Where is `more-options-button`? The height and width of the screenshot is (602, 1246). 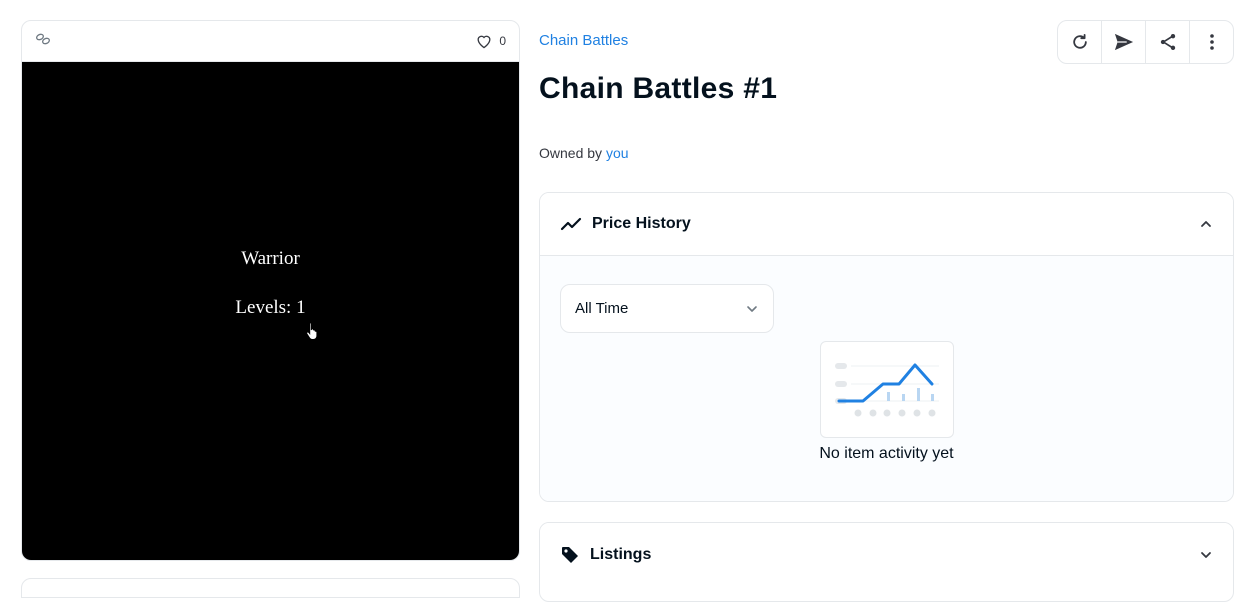
more-options-button is located at coordinates (1211, 42).